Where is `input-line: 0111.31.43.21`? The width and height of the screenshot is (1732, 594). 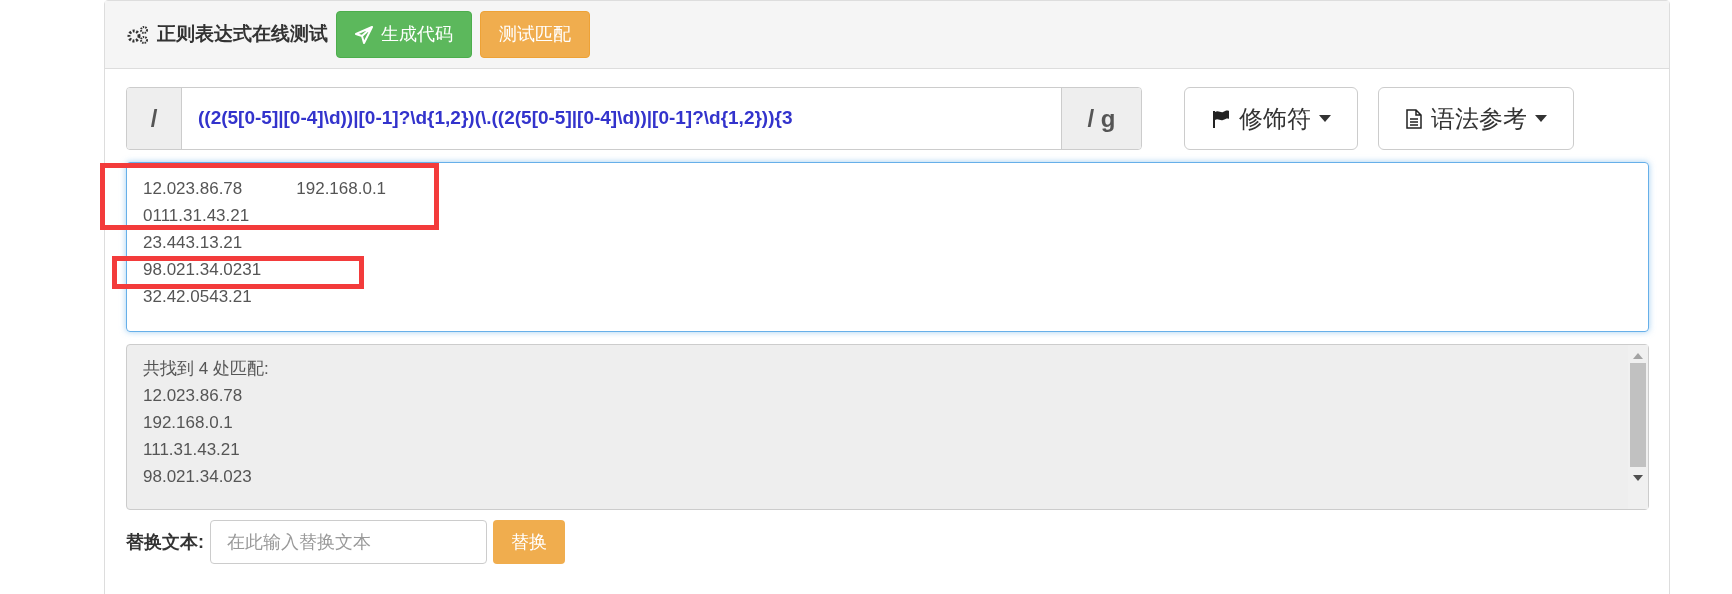 input-line: 0111.31.43.21 is located at coordinates (196, 216).